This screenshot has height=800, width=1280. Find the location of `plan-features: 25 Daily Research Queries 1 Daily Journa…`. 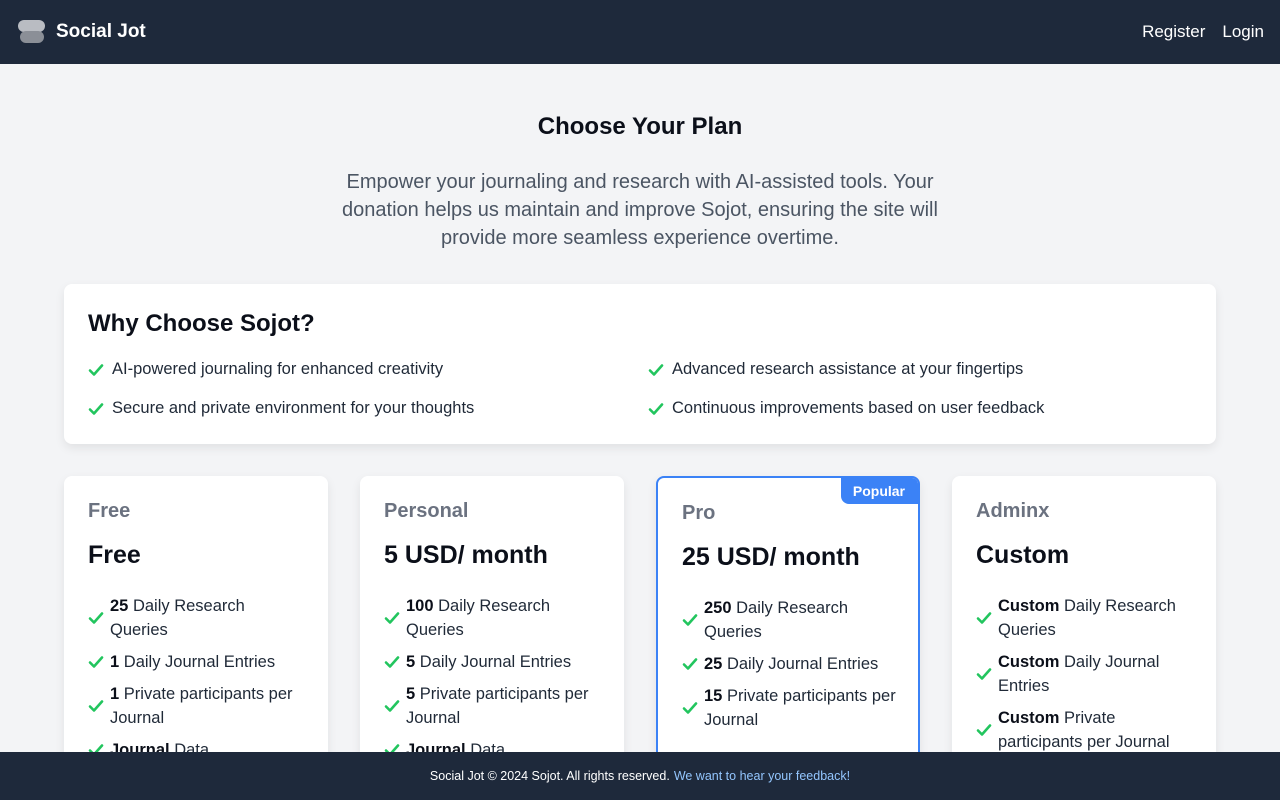

plan-features: 25 Daily Research Queries 1 Daily Journa… is located at coordinates (197, 678).